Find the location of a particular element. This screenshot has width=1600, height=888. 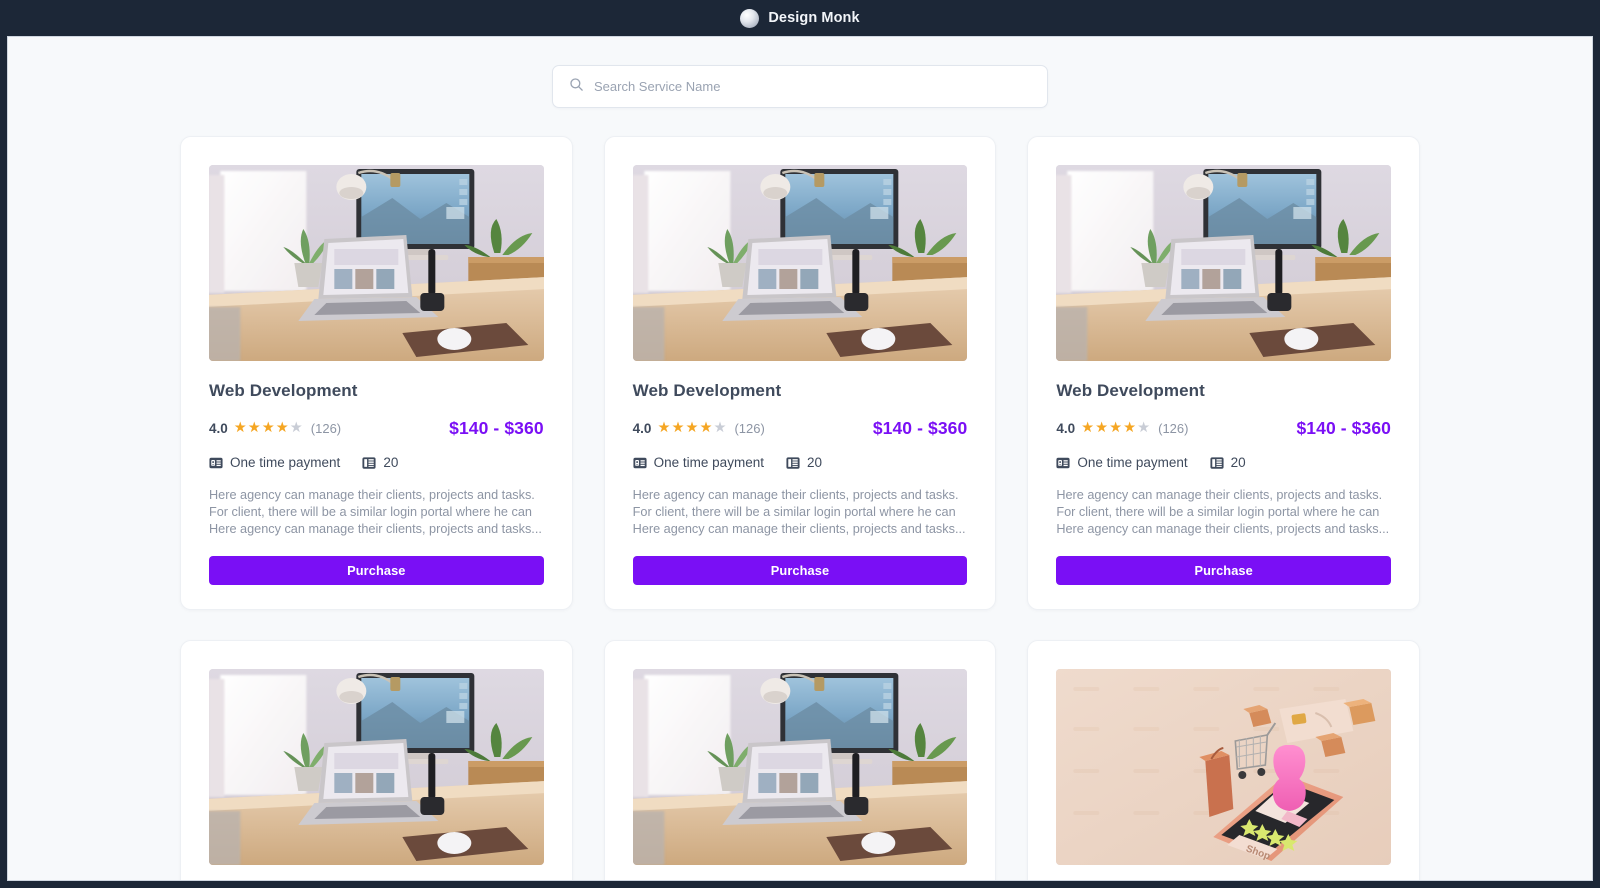

search-section is located at coordinates (800, 72).